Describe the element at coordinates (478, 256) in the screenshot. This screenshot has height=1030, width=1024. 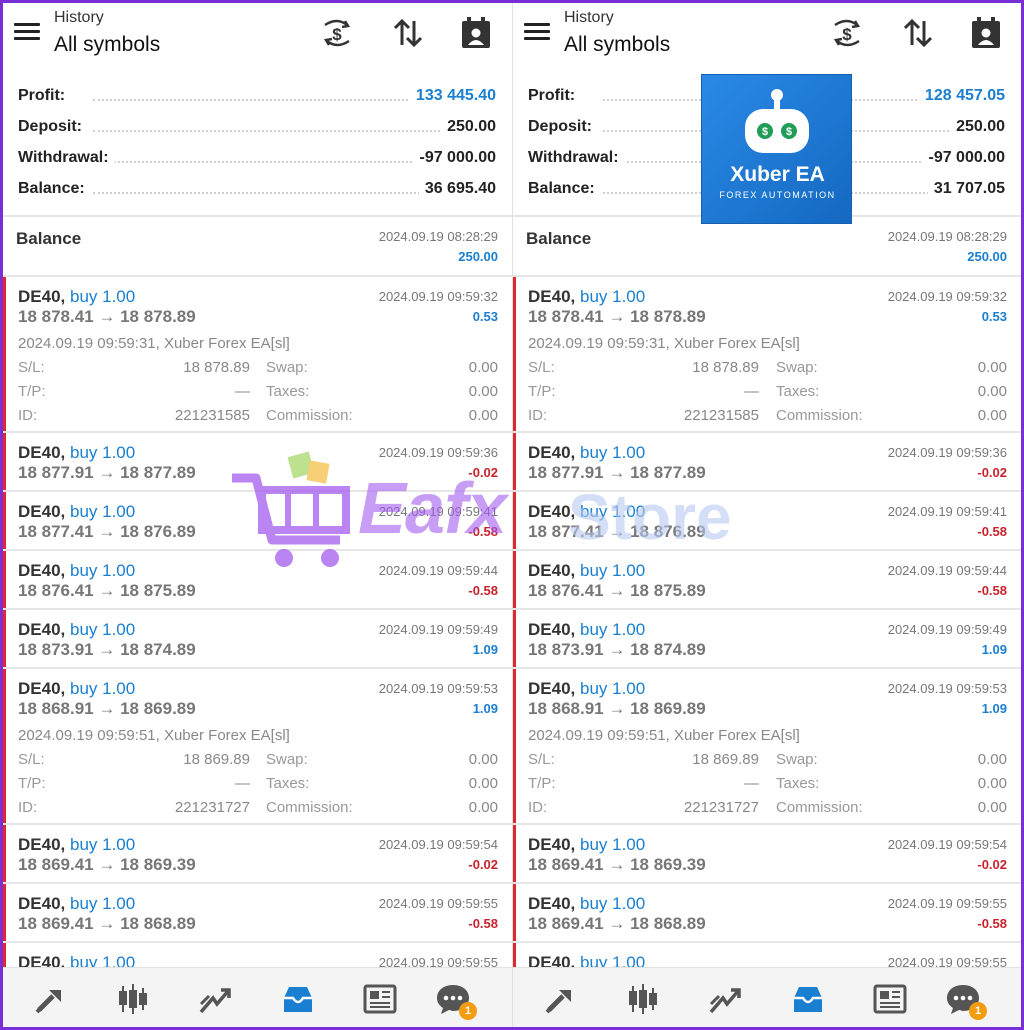
I see `balance-amount: 250.00` at that location.